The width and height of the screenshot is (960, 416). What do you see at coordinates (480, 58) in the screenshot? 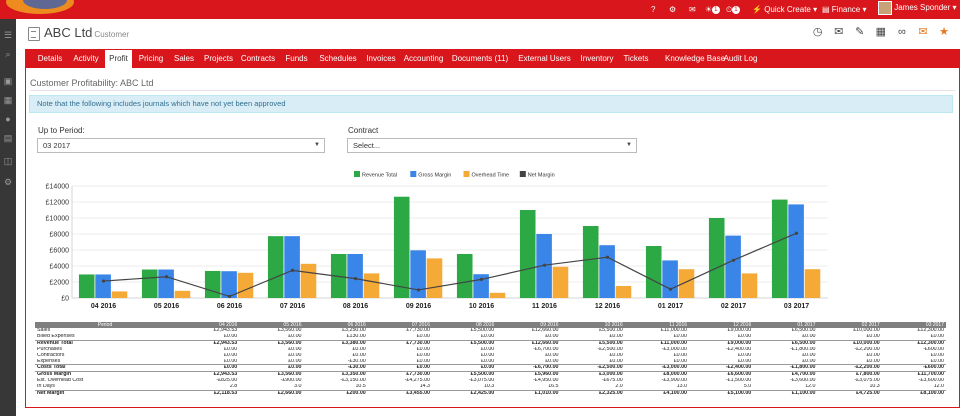
I see `tab-documents-11: Documents (11)` at bounding box center [480, 58].